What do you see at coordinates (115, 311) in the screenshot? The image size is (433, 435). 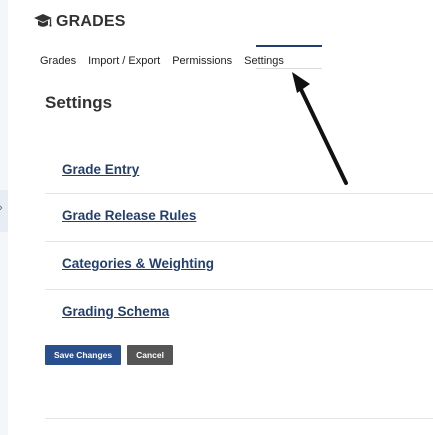 I see `grading-schema-link: Grading Schema` at bounding box center [115, 311].